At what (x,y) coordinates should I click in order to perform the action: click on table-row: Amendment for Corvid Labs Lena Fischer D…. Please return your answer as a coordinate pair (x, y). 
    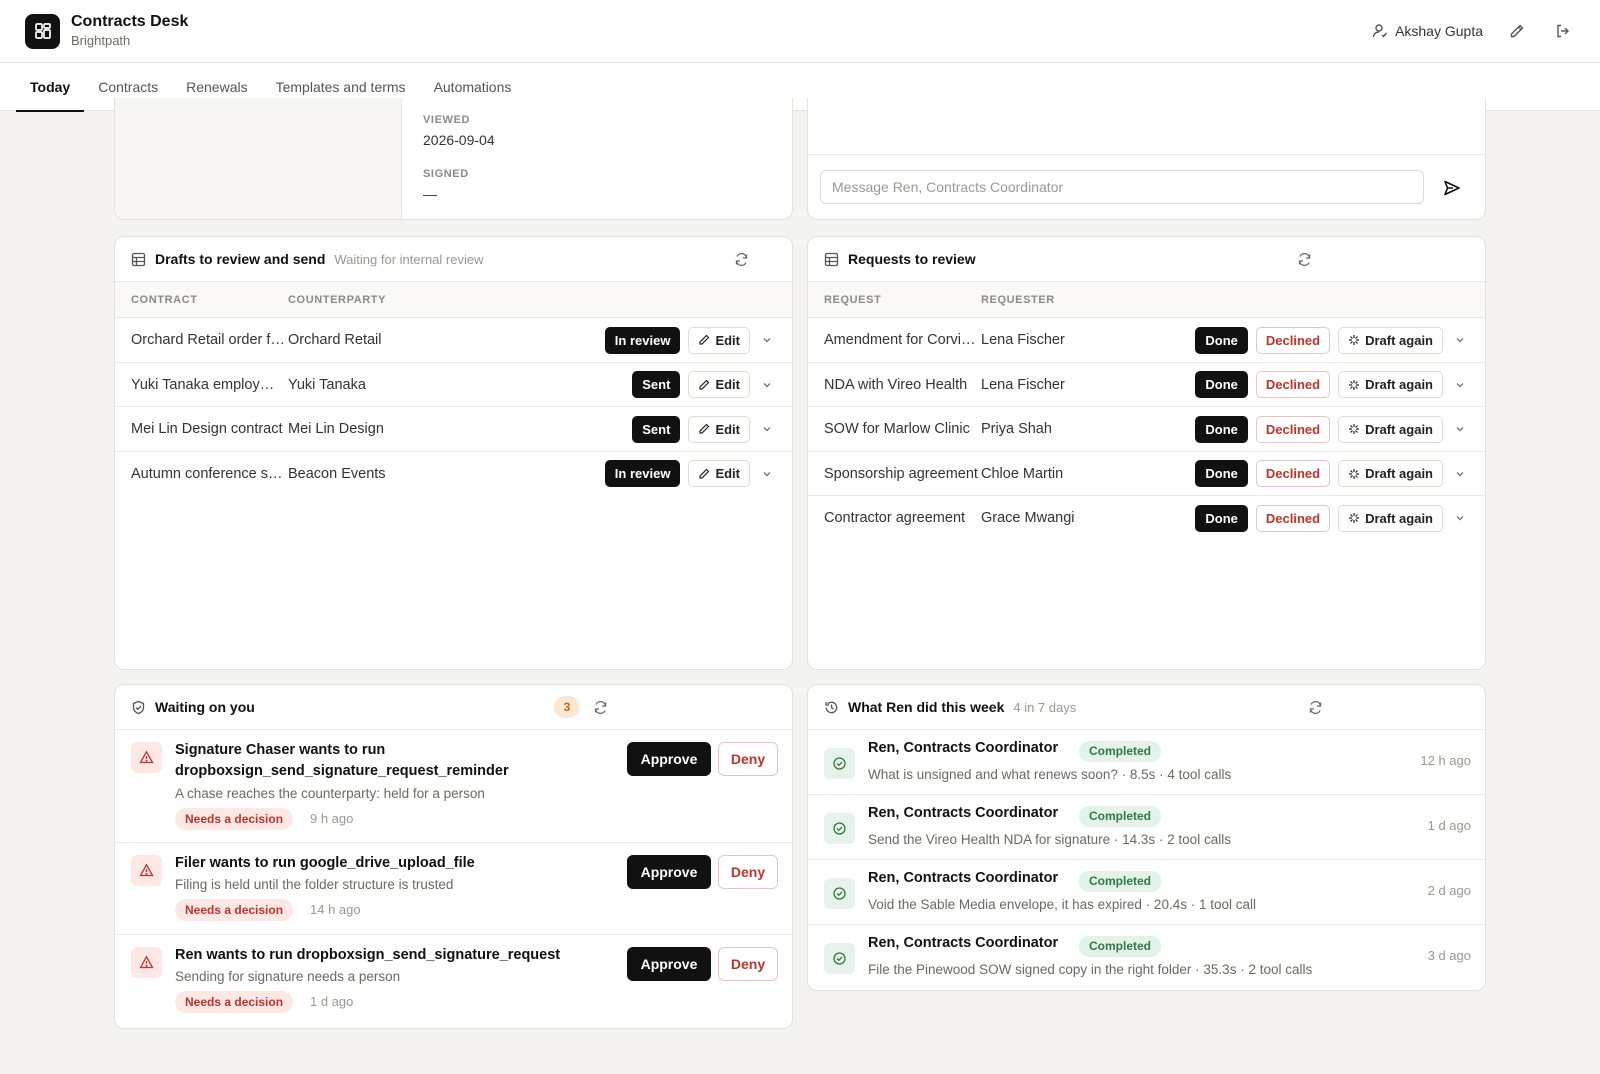
    Looking at the image, I should click on (1146, 340).